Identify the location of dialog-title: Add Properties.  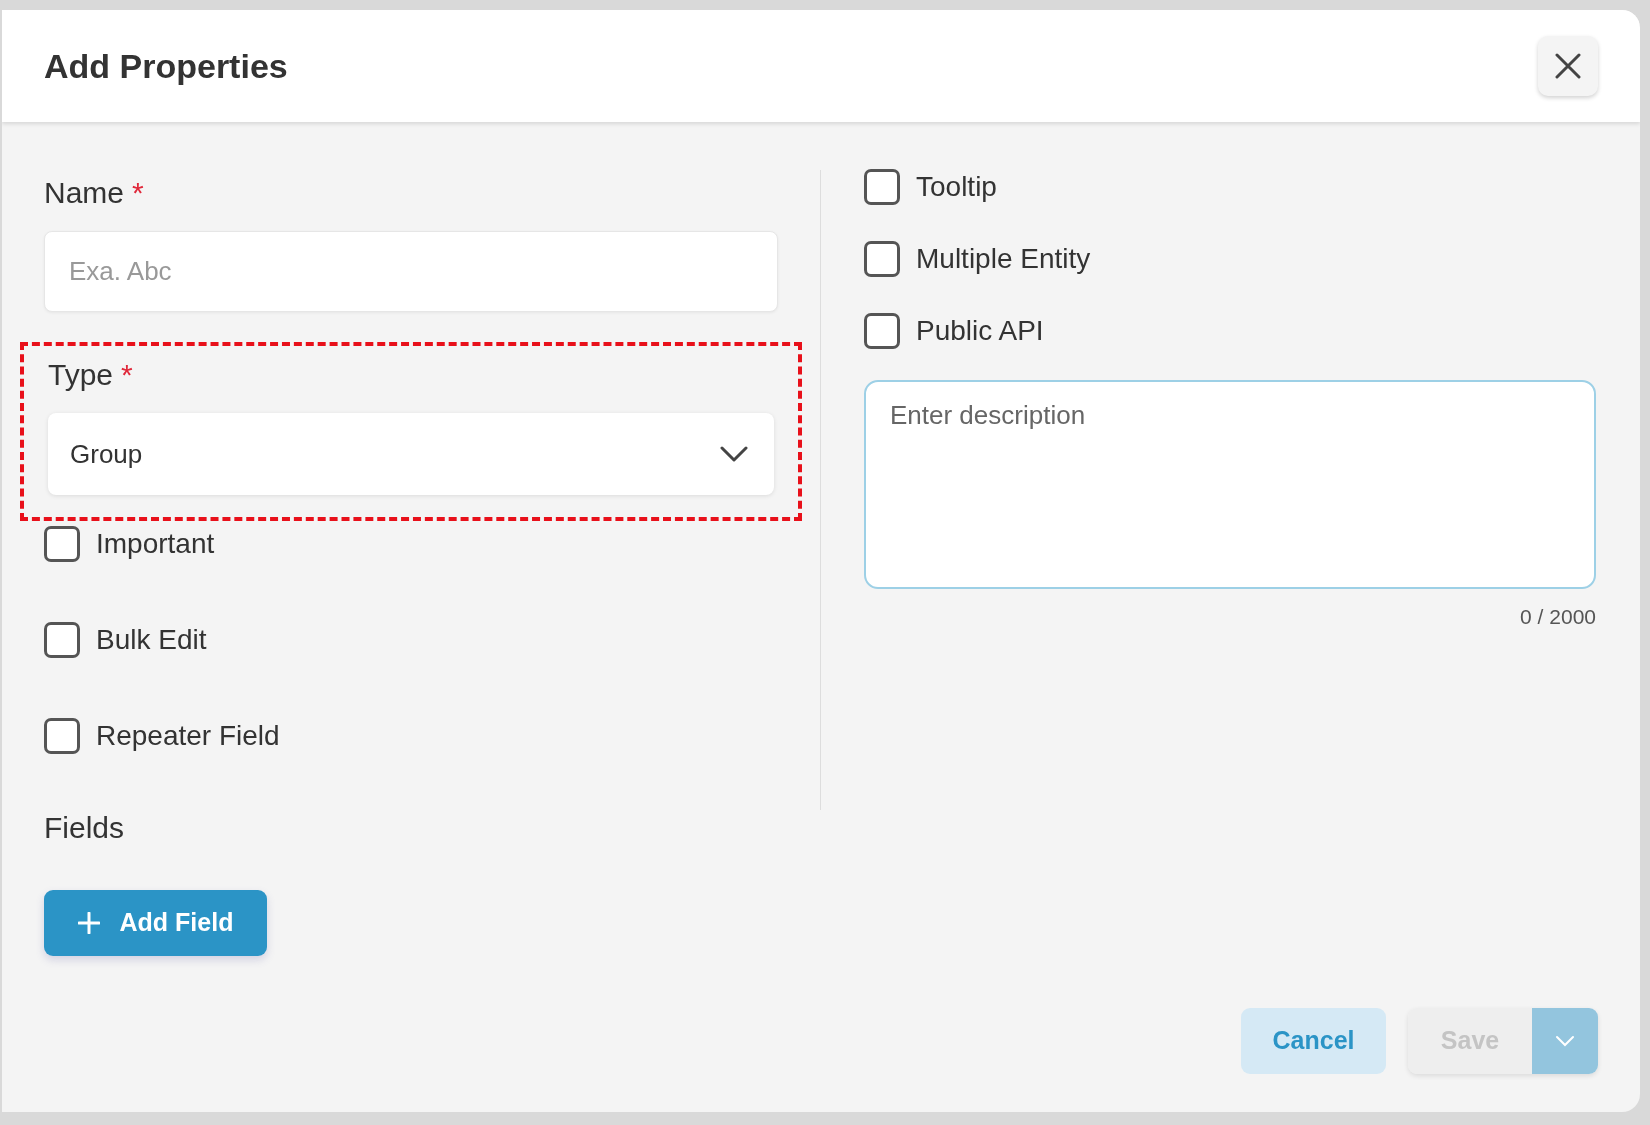
(166, 66).